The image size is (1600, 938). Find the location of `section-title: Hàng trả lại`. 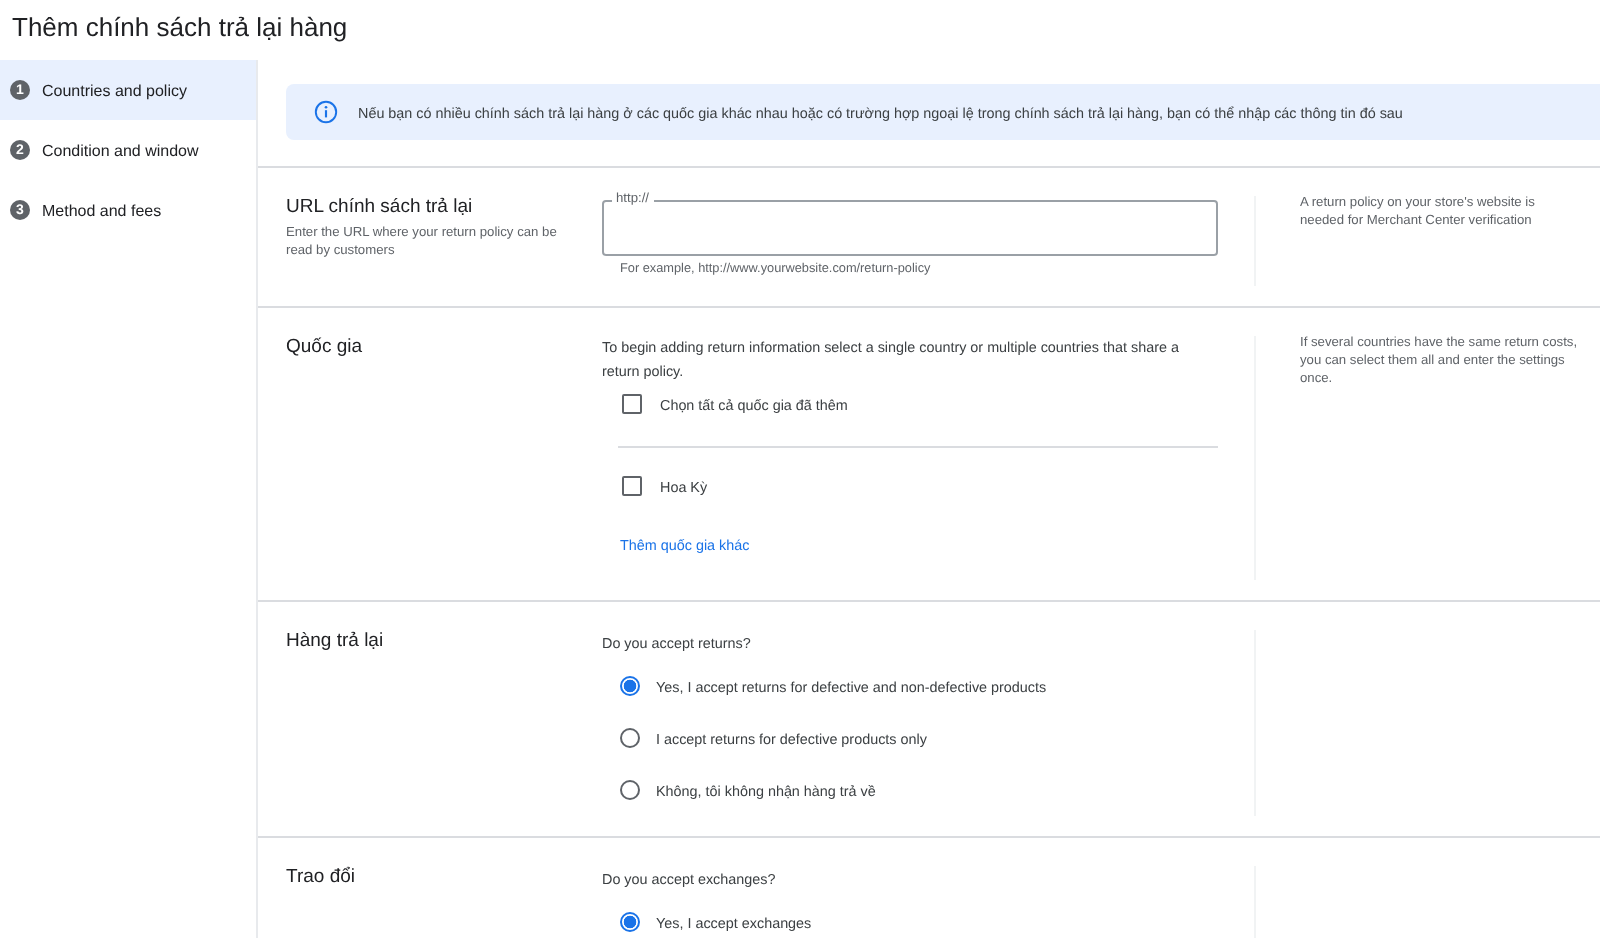

section-title: Hàng trả lại is located at coordinates (336, 641).